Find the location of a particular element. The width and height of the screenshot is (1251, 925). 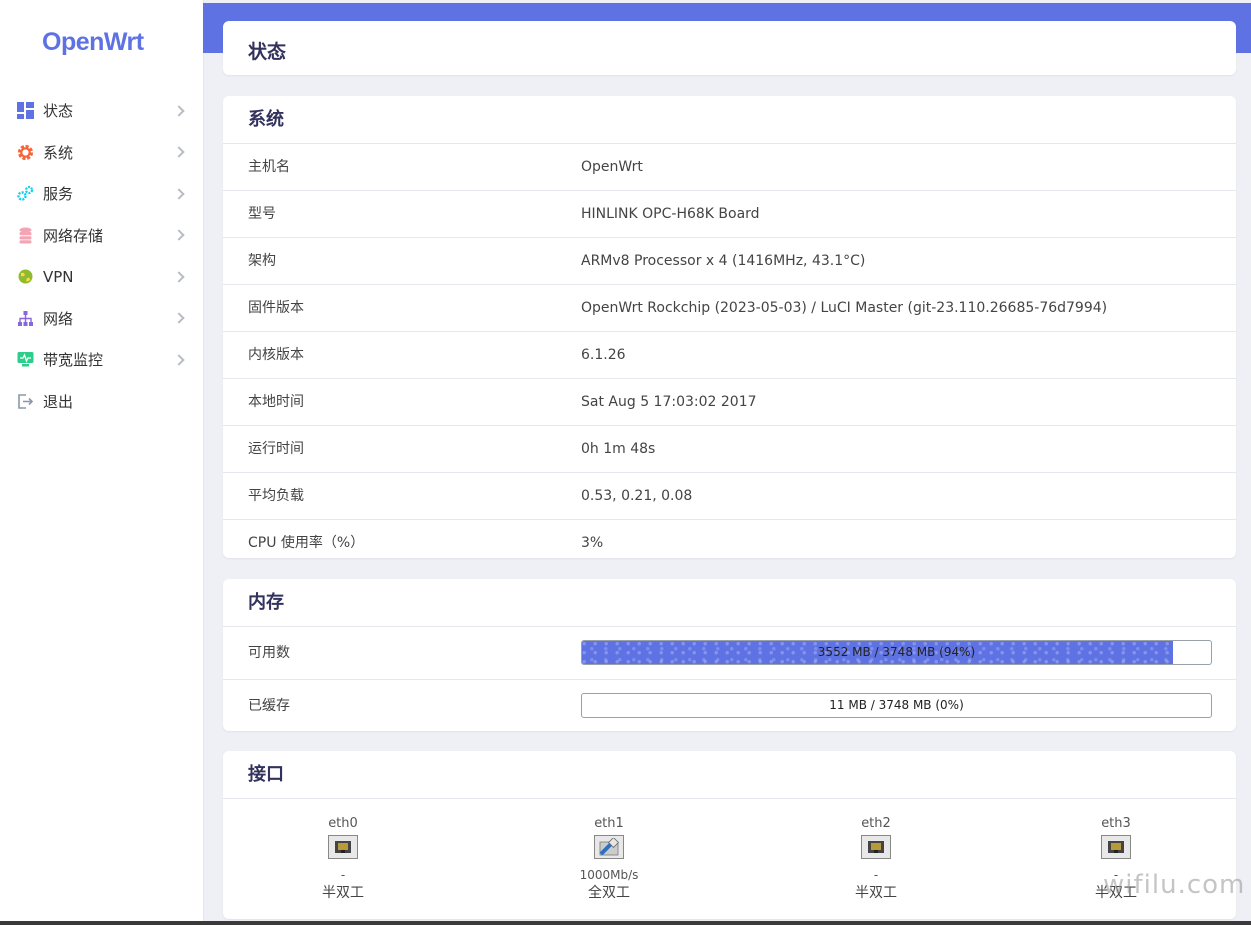

row-key: 型号 is located at coordinates (262, 214).